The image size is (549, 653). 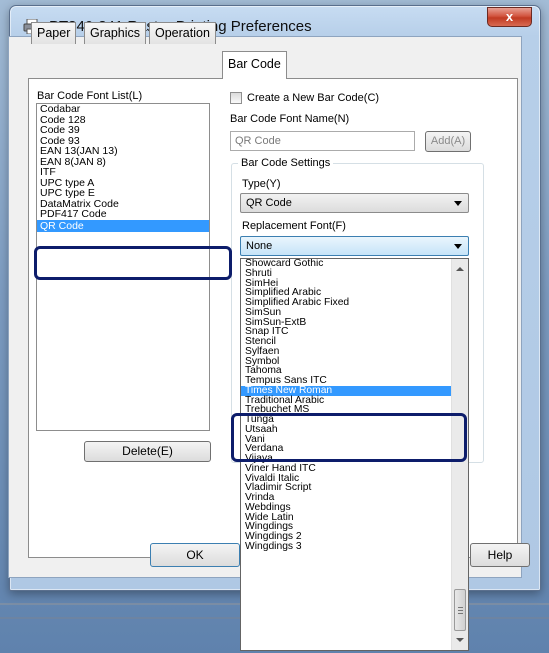 I want to click on scroll-thumb, so click(x=460, y=610).